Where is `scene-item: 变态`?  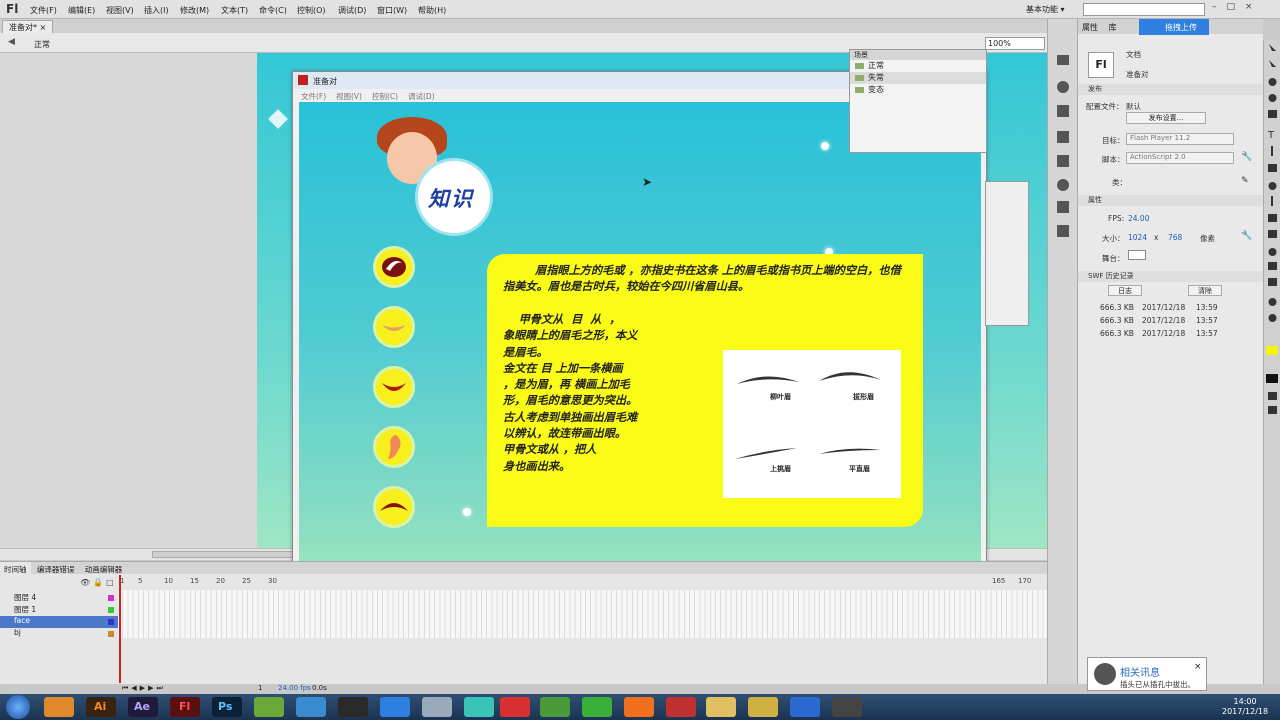 scene-item: 变态 is located at coordinates (918, 90).